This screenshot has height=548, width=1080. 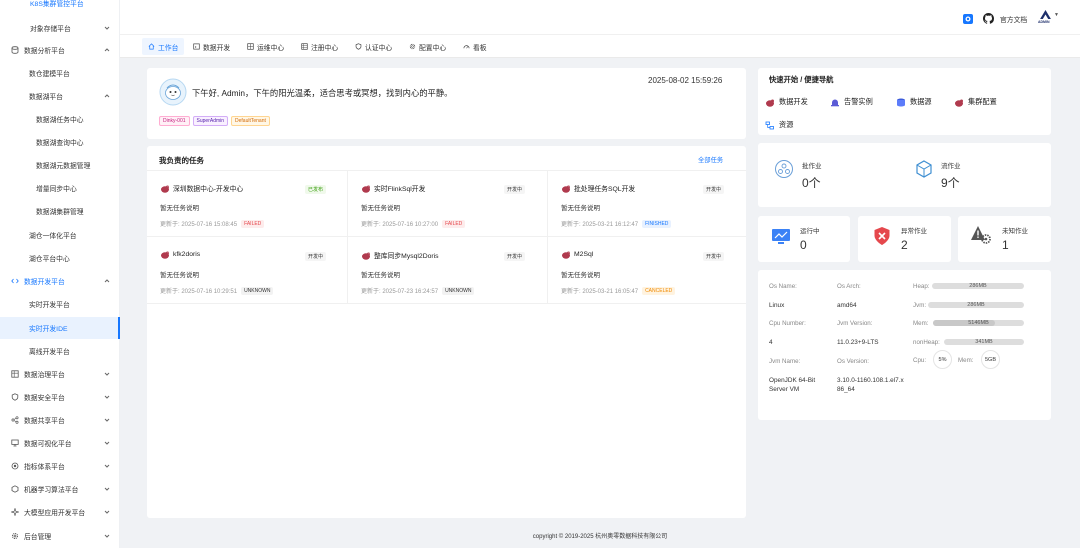 What do you see at coordinates (373, 46) in the screenshot?
I see `tab-auth-center: 认证中心` at bounding box center [373, 46].